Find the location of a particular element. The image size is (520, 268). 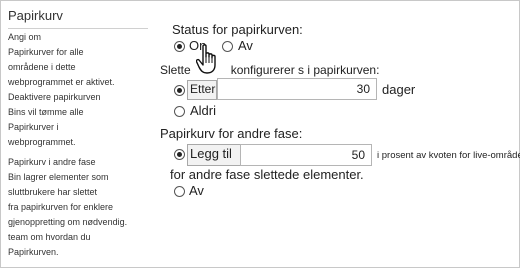

second-stage-off-radio is located at coordinates (179, 191).